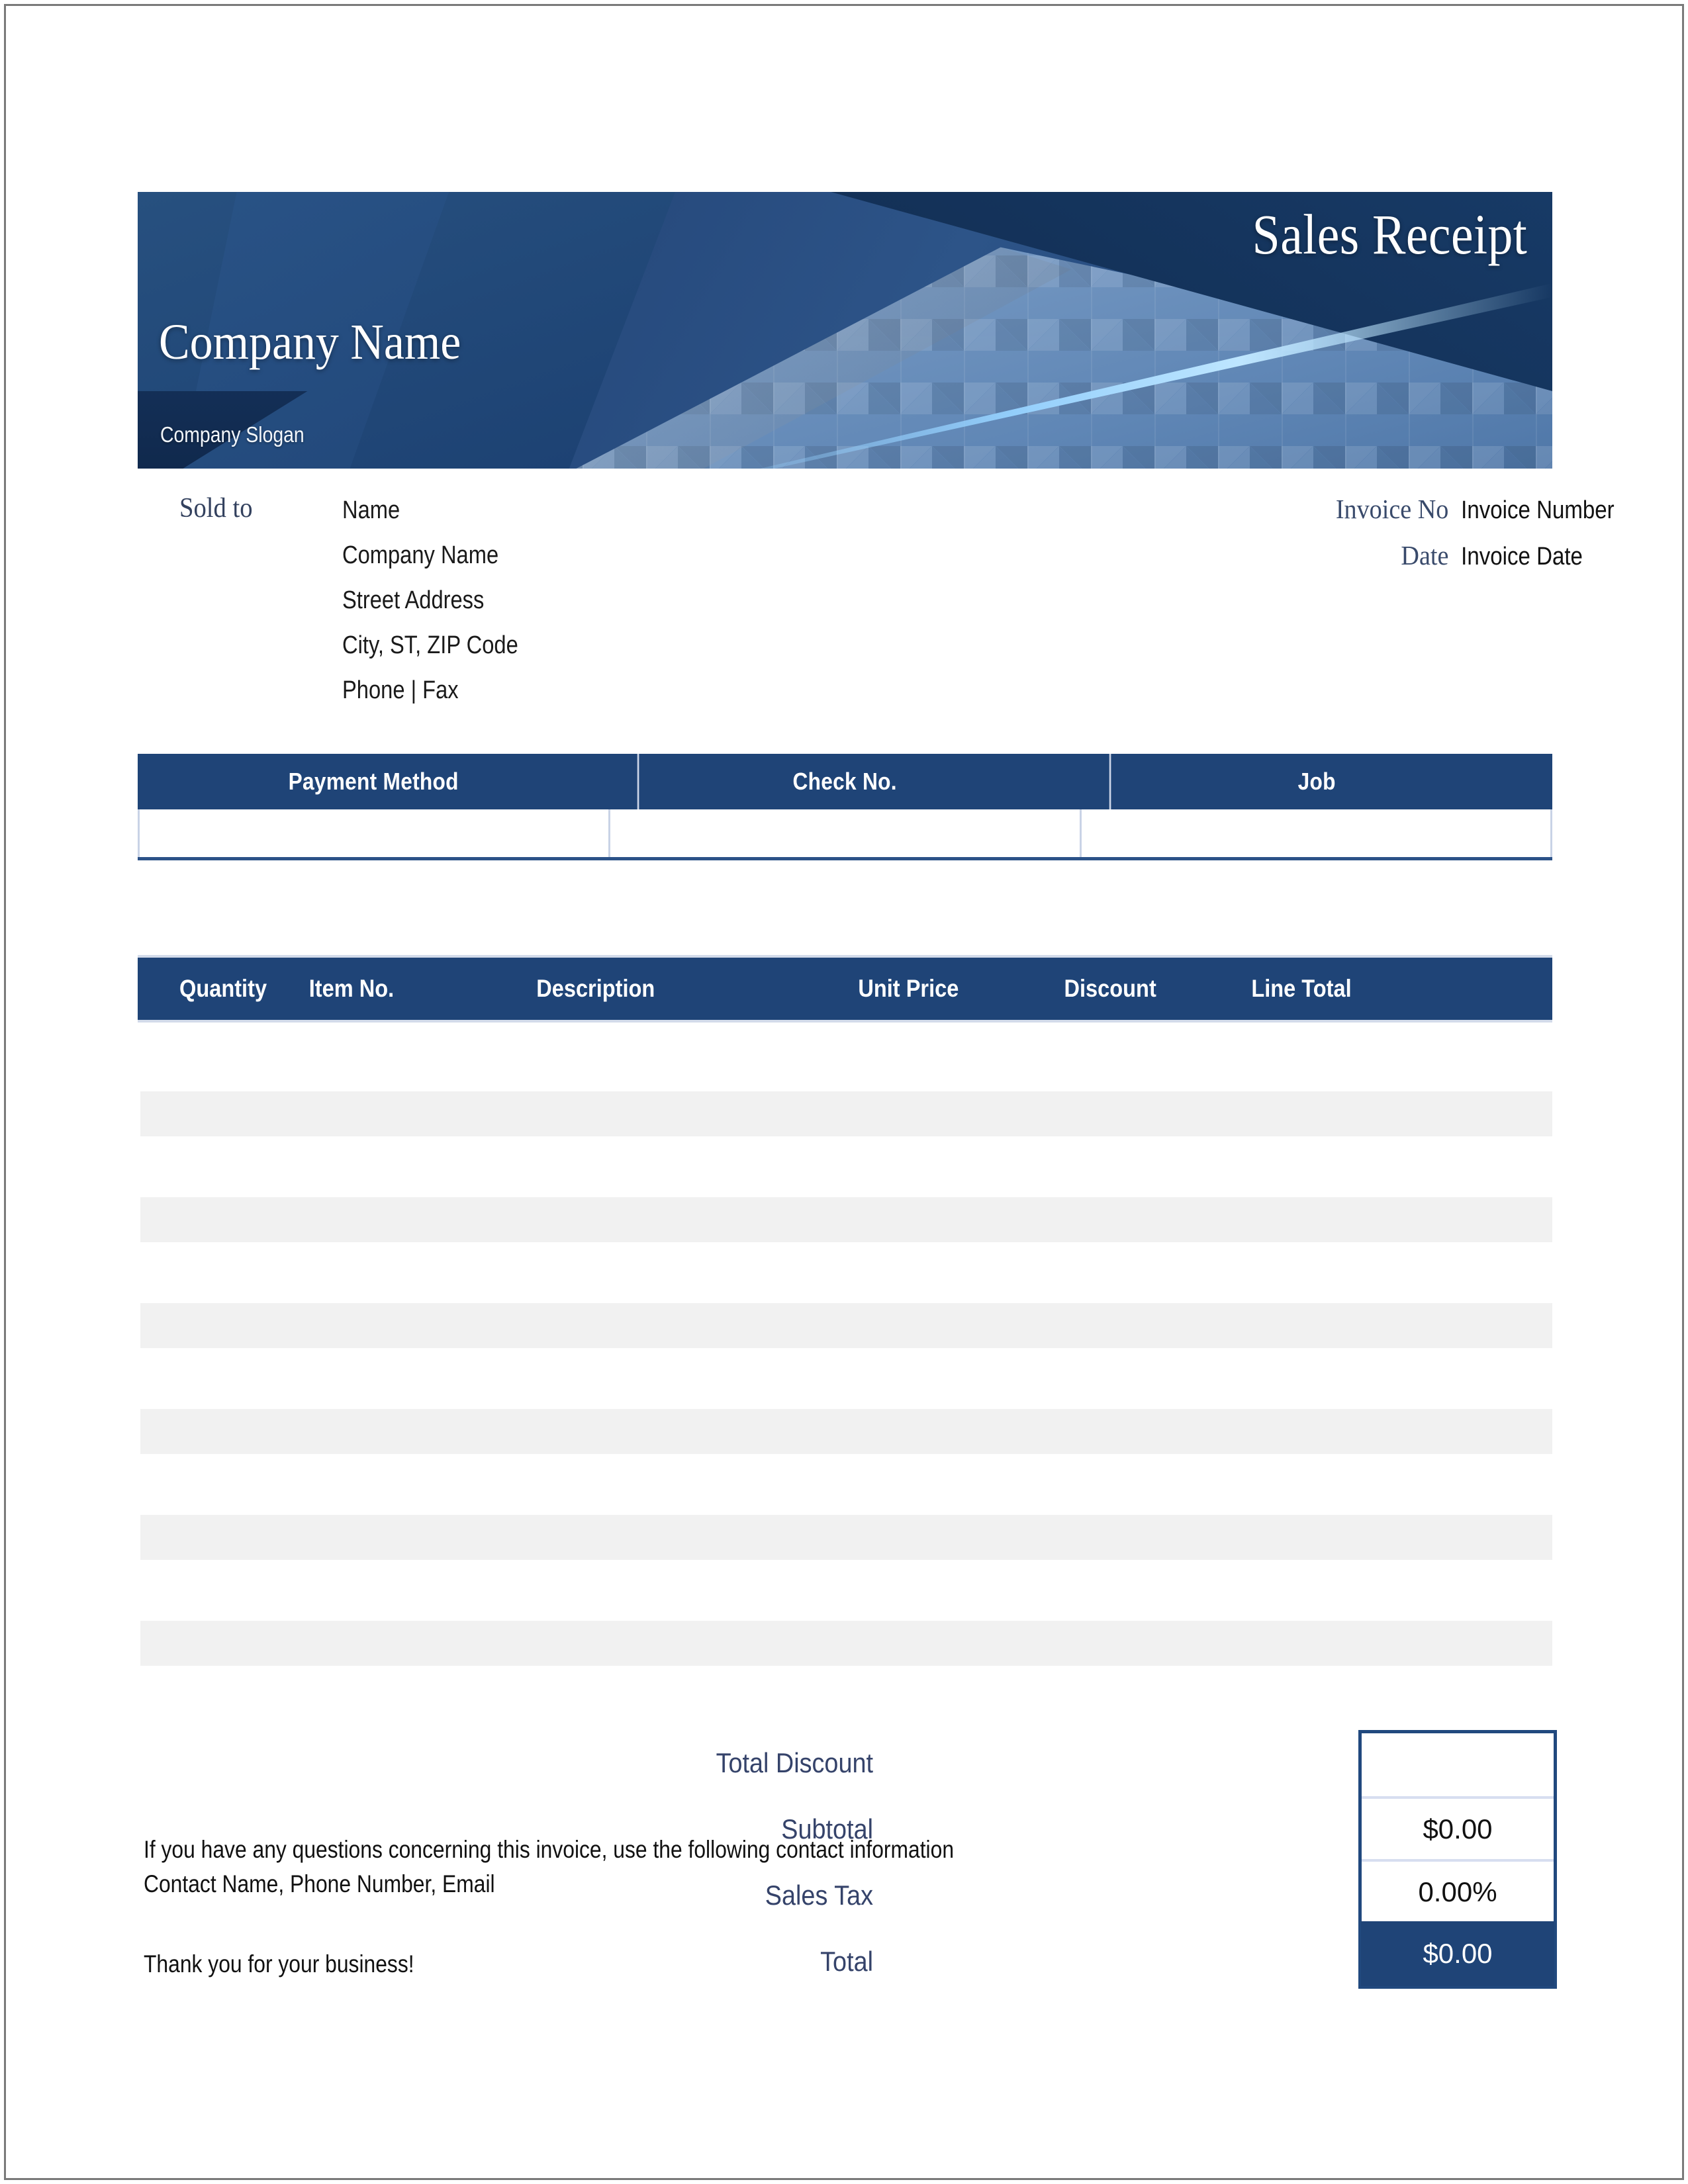 This screenshot has width=1688, height=2184. Describe the element at coordinates (1549, 556) in the screenshot. I see `invoice-date-value: Invoice Date` at that location.